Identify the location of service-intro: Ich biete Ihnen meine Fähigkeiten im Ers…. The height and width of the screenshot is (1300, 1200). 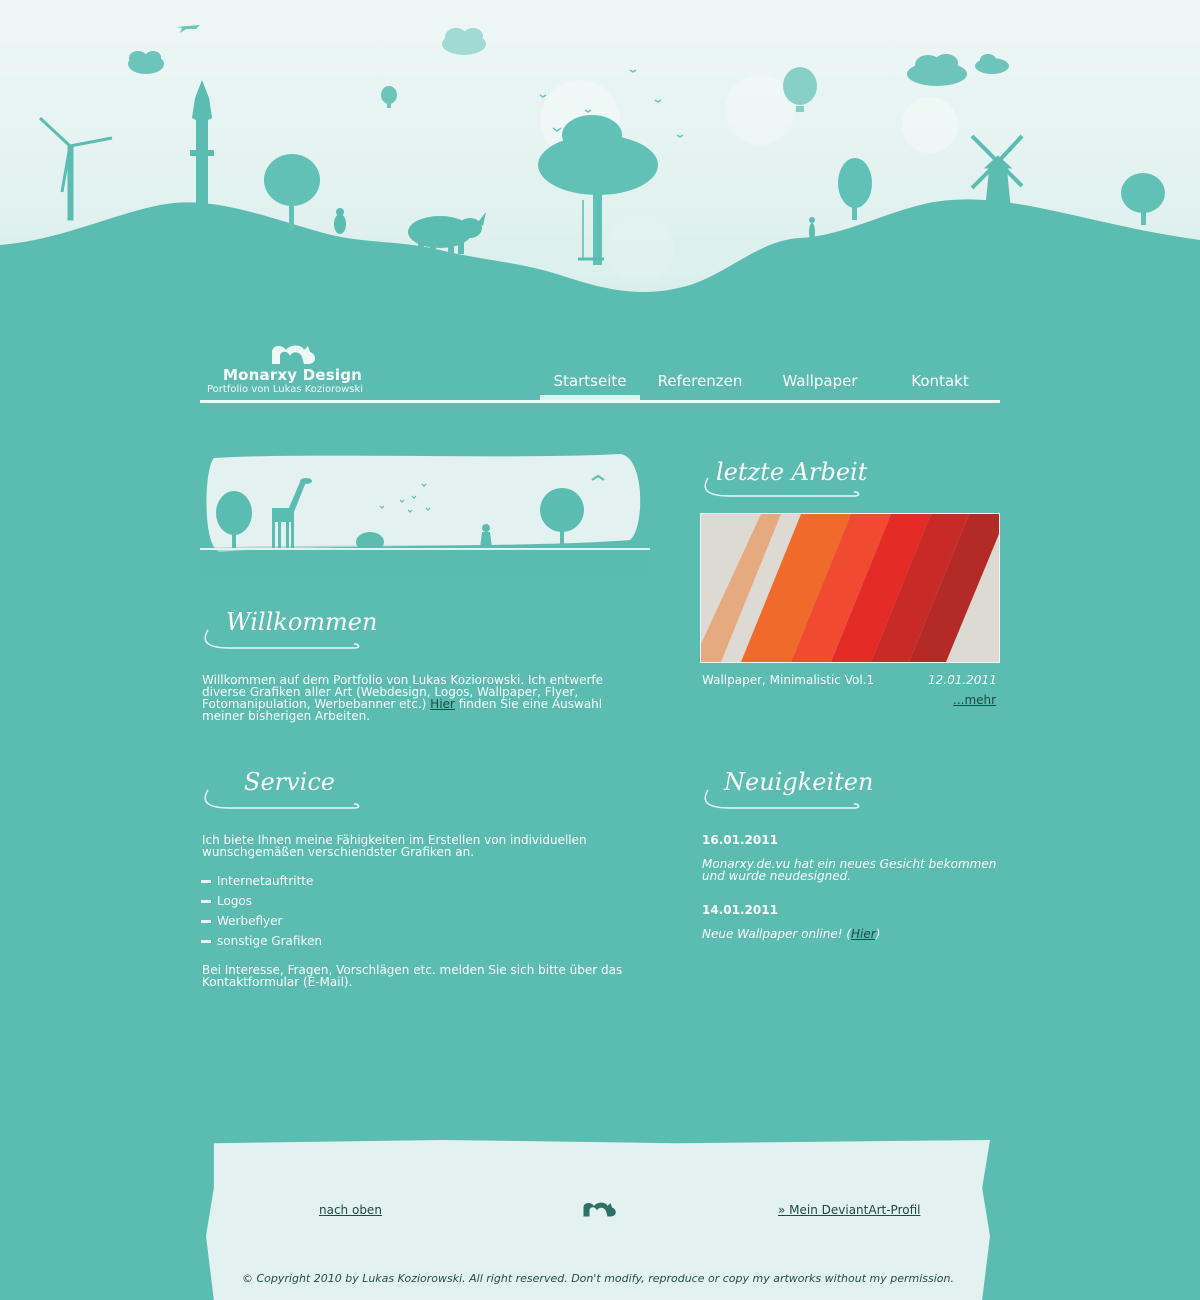
(394, 846).